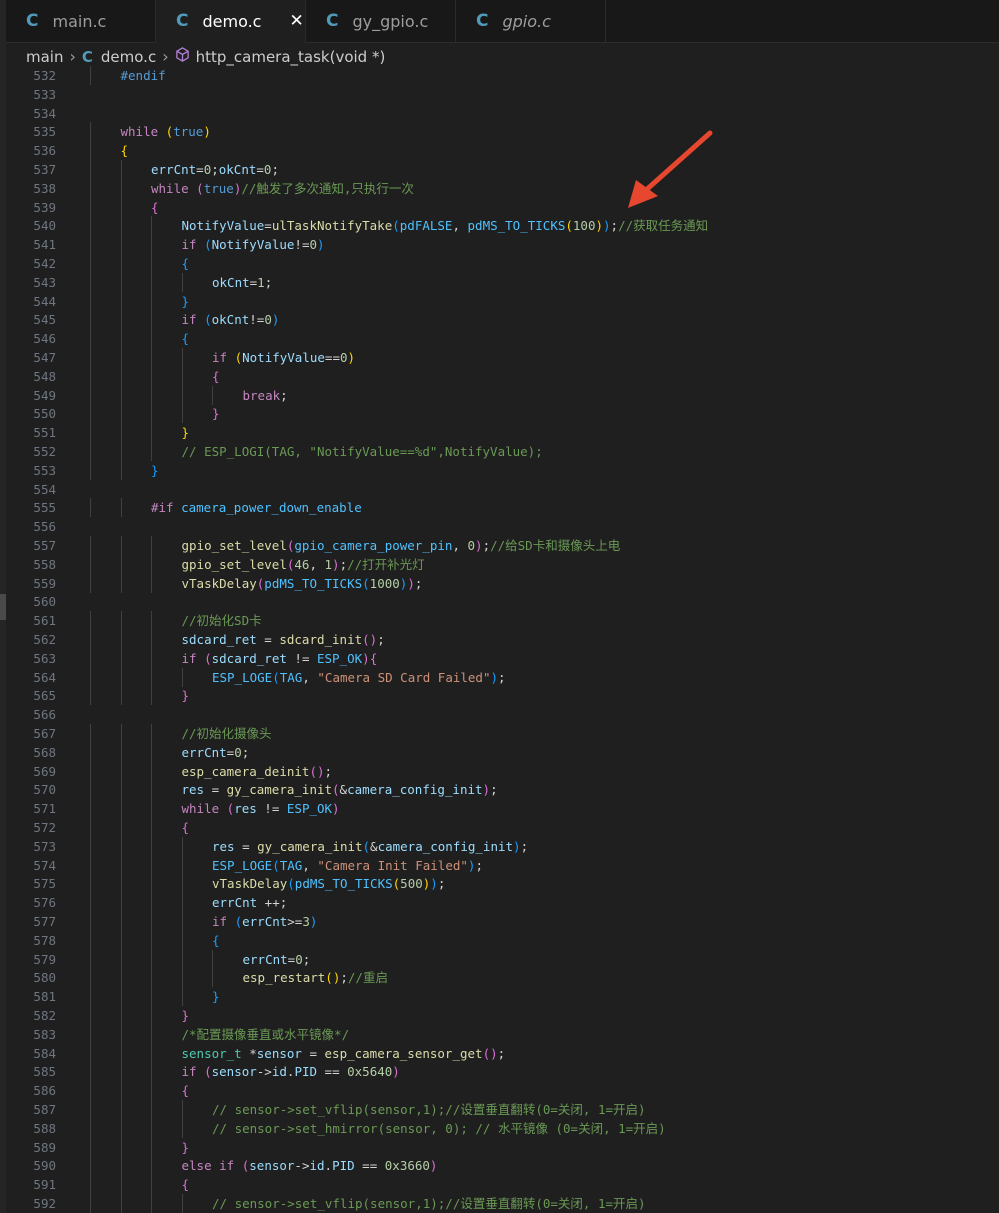 This screenshot has height=1213, width=999. I want to click on code-line: 547 if (NotifyValue==0), so click(501, 357).